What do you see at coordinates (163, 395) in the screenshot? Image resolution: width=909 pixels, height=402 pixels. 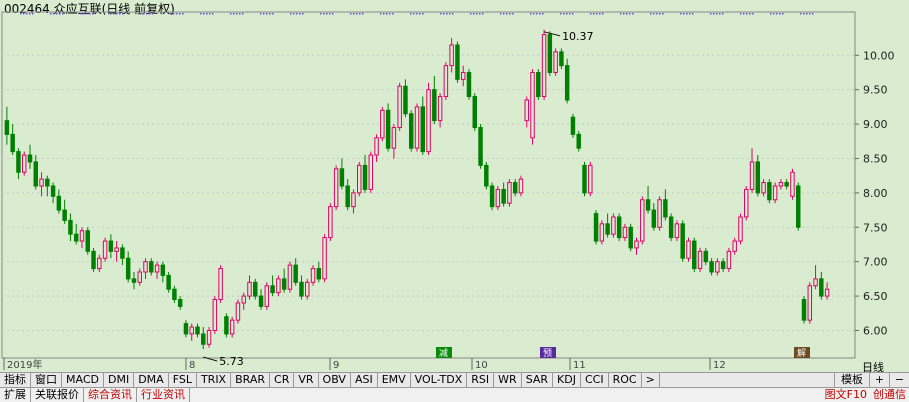 I see `info-tab-3: 行业资讯` at bounding box center [163, 395].